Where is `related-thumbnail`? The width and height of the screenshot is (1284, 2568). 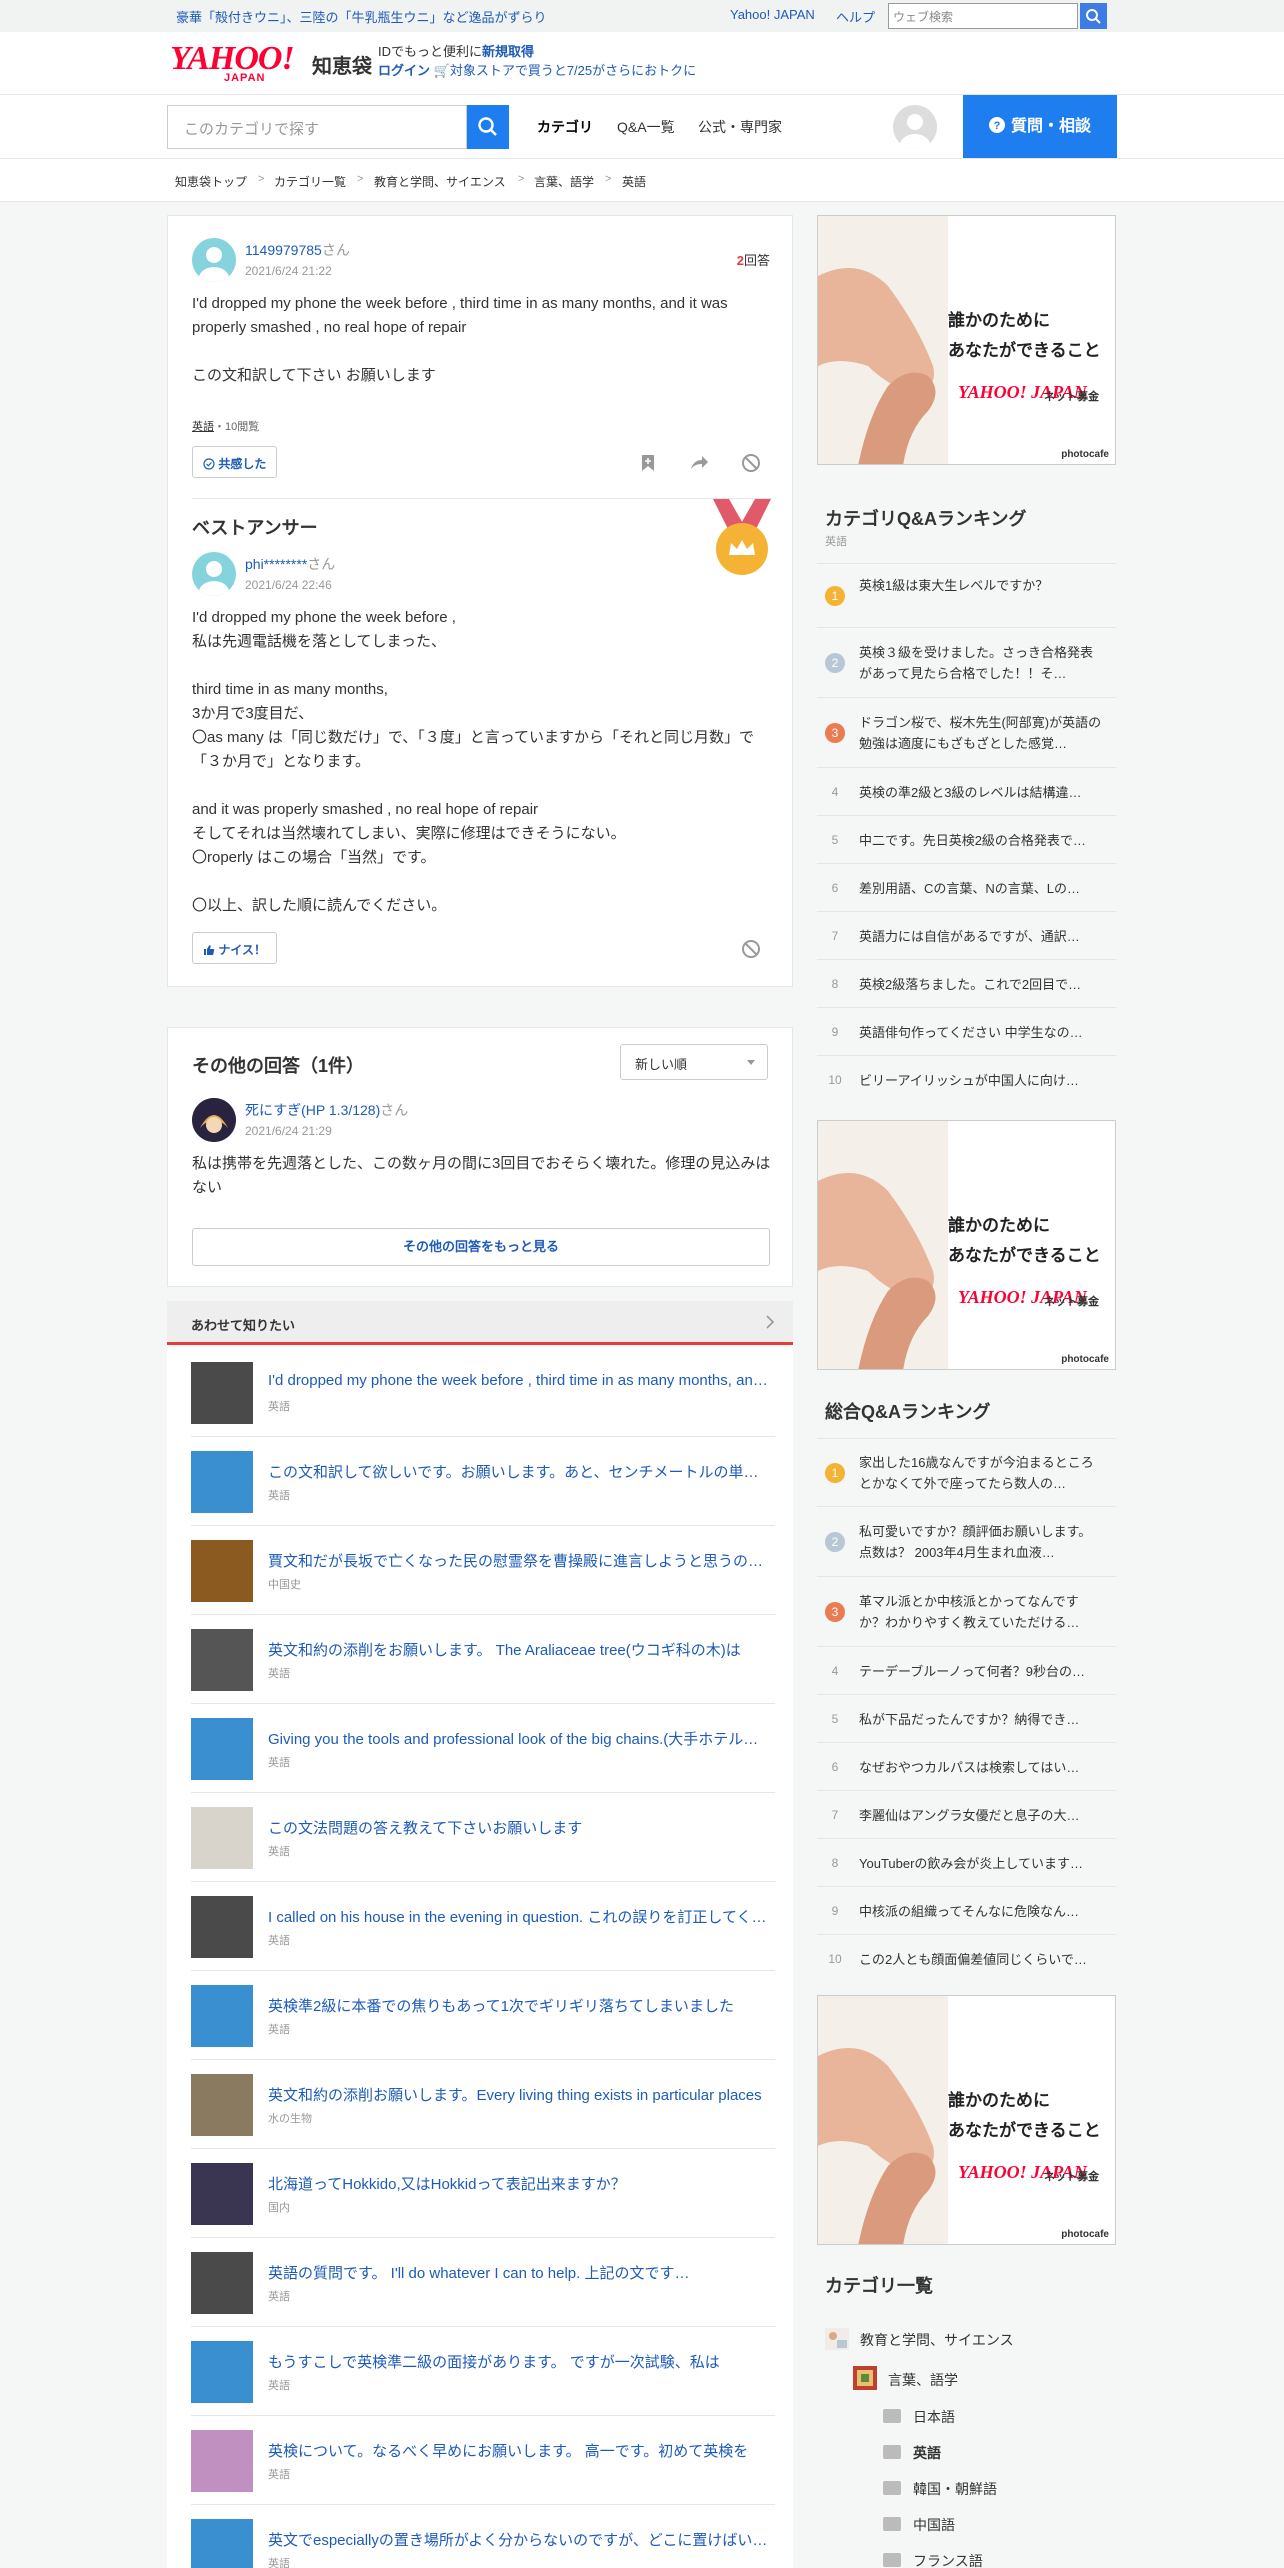
related-thumbnail is located at coordinates (222, 2016).